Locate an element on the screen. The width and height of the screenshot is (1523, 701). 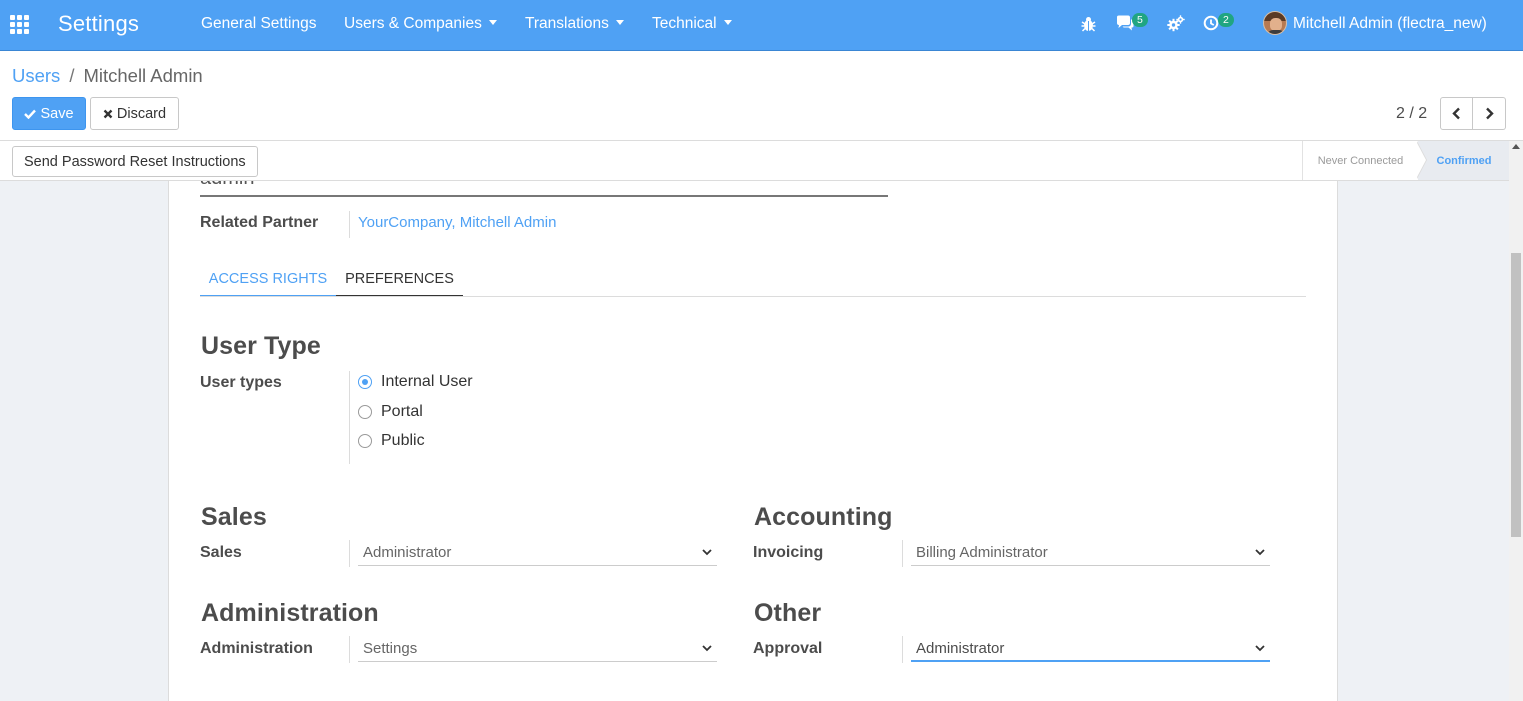
discard-button: Discard is located at coordinates (134, 113).